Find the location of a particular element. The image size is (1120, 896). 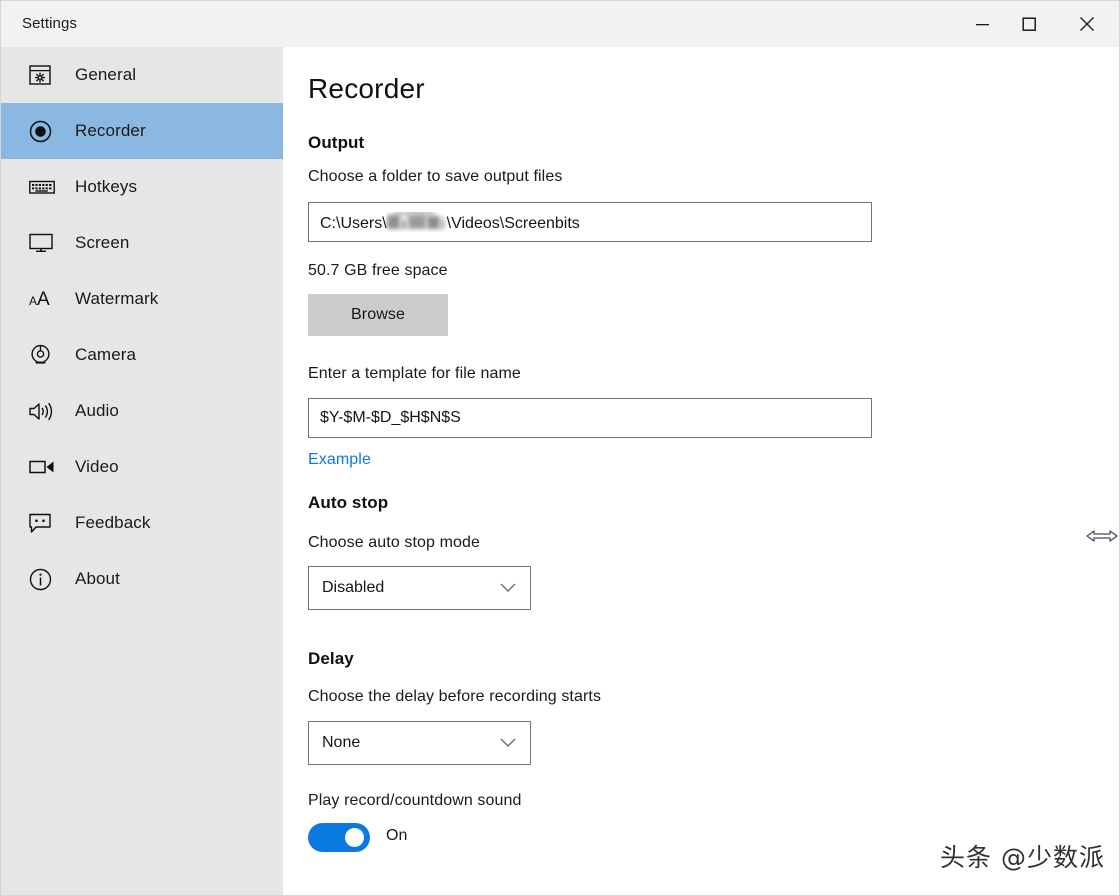

caption-button-group is located at coordinates (1039, 24).